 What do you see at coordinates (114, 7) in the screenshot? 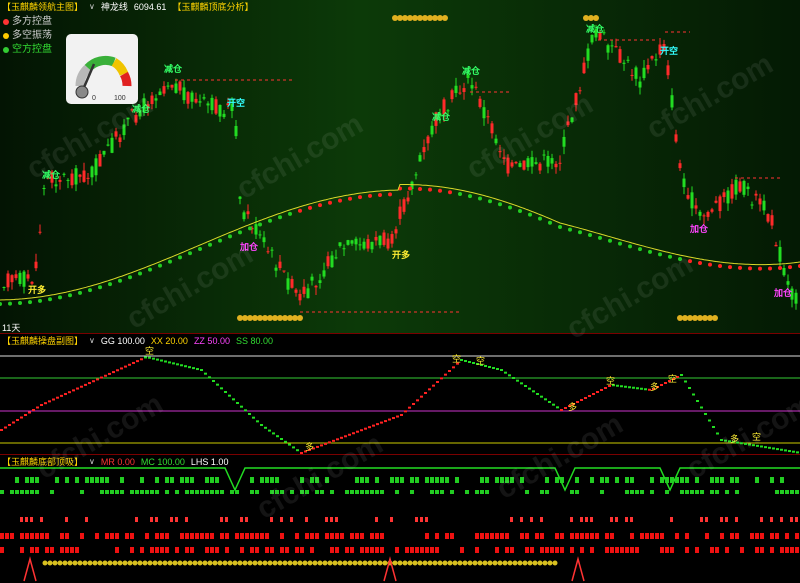
I see `indicator-name: 神龙线` at bounding box center [114, 7].